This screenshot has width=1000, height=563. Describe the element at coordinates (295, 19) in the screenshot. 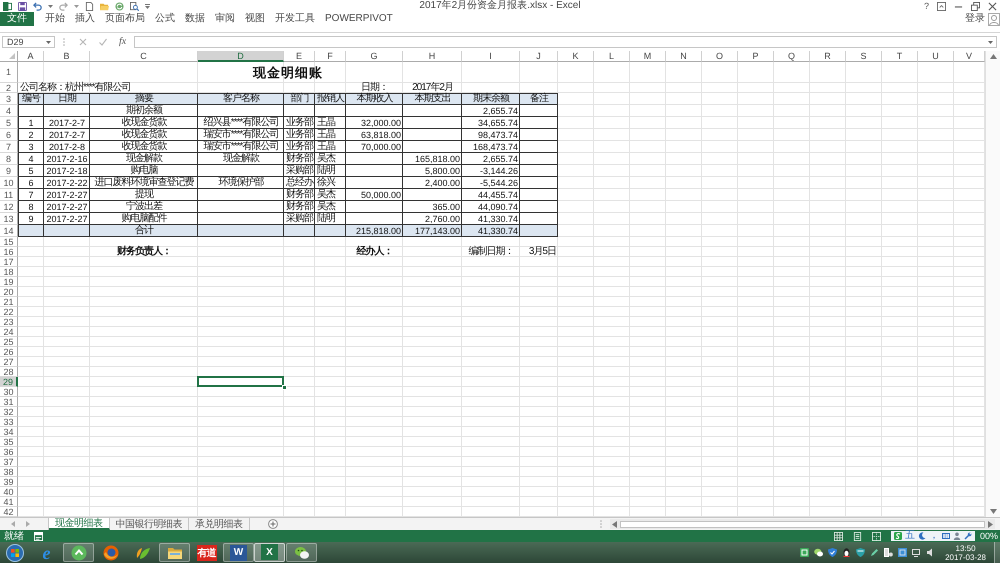

I see `ribbon-tab: 开发工具` at that location.